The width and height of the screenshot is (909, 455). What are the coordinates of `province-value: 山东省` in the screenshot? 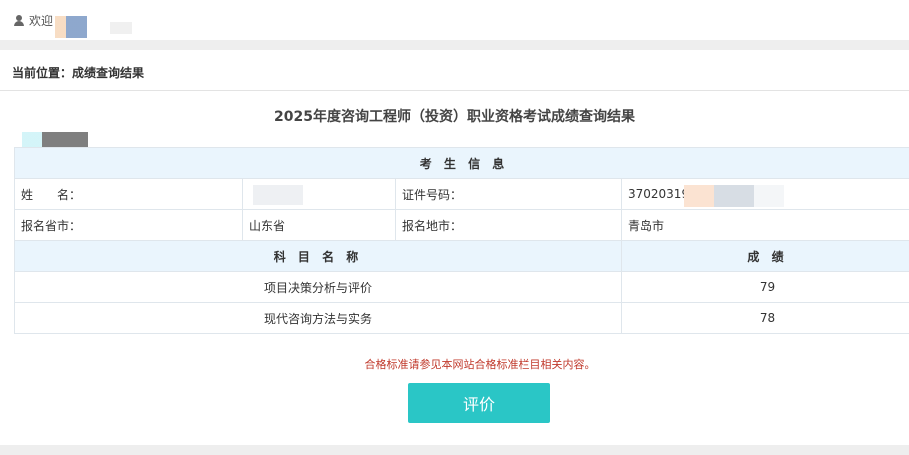 It's located at (319, 225).